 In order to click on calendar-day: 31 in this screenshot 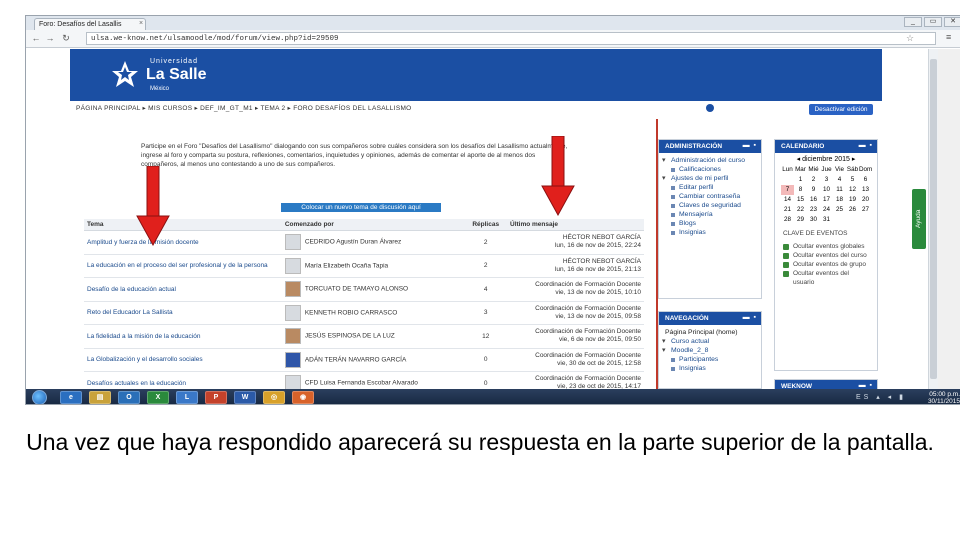, I will do `click(826, 220)`.